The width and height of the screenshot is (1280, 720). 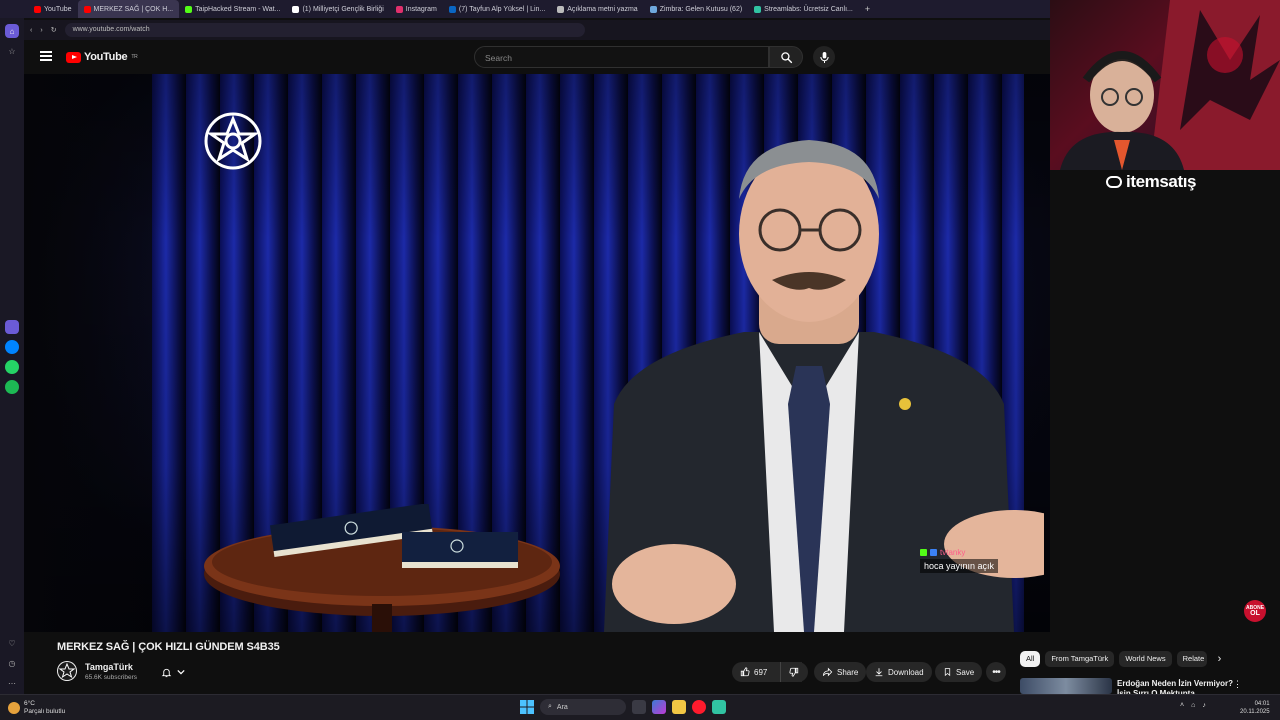 What do you see at coordinates (343, 9) in the screenshot?
I see `tab-label: (1) Milliyetçi Gençlik Birliği` at bounding box center [343, 9].